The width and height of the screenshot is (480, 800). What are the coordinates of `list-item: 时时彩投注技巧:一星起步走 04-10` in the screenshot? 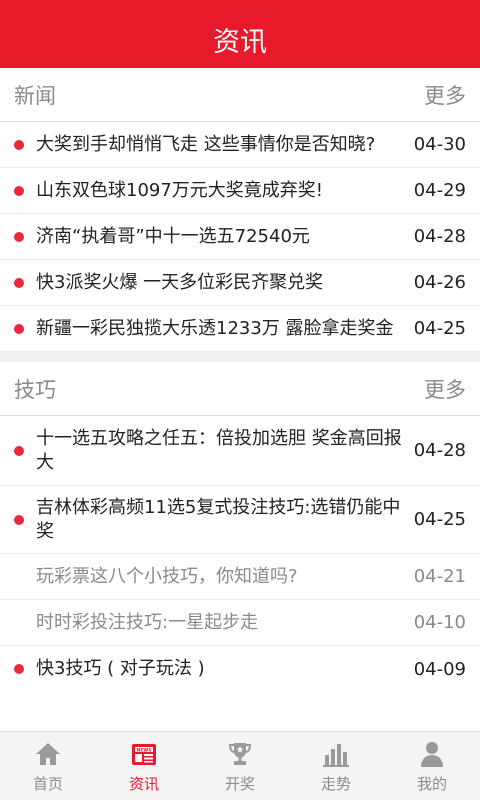 It's located at (240, 623).